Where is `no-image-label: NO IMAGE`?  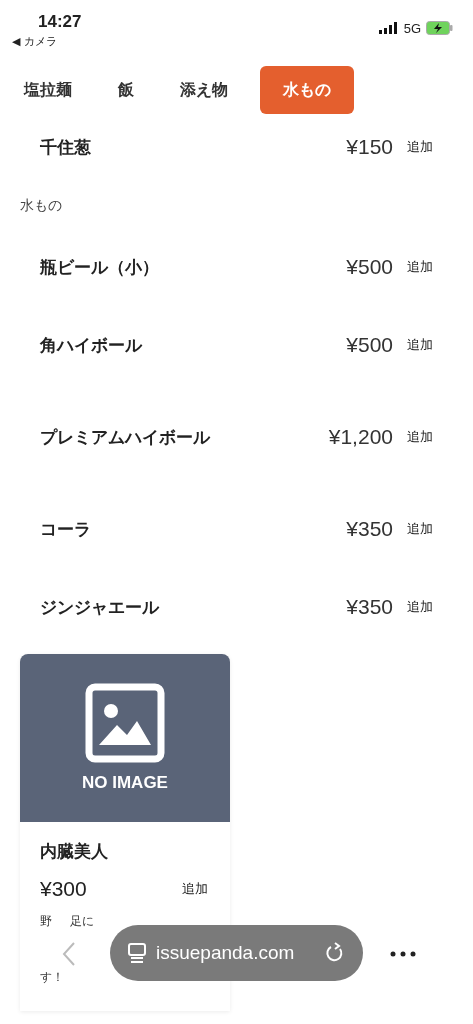 no-image-label: NO IMAGE is located at coordinates (125, 783).